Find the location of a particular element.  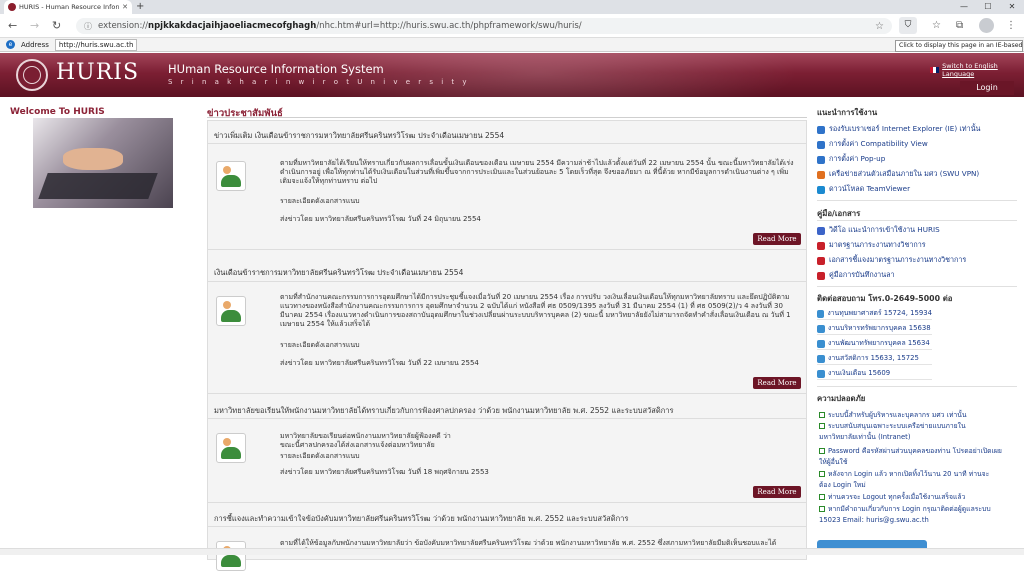

system-name: HUman Resource Information System is located at coordinates (276, 69).